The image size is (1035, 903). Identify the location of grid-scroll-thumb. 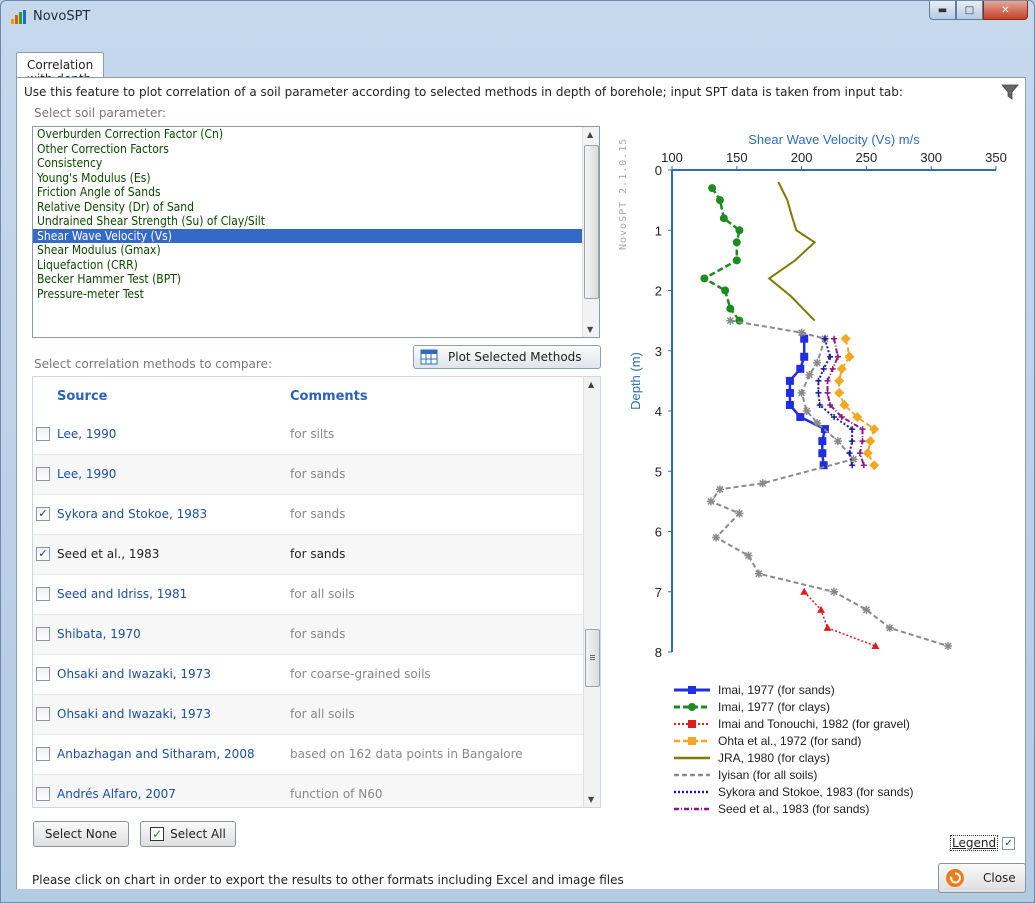
(592, 658).